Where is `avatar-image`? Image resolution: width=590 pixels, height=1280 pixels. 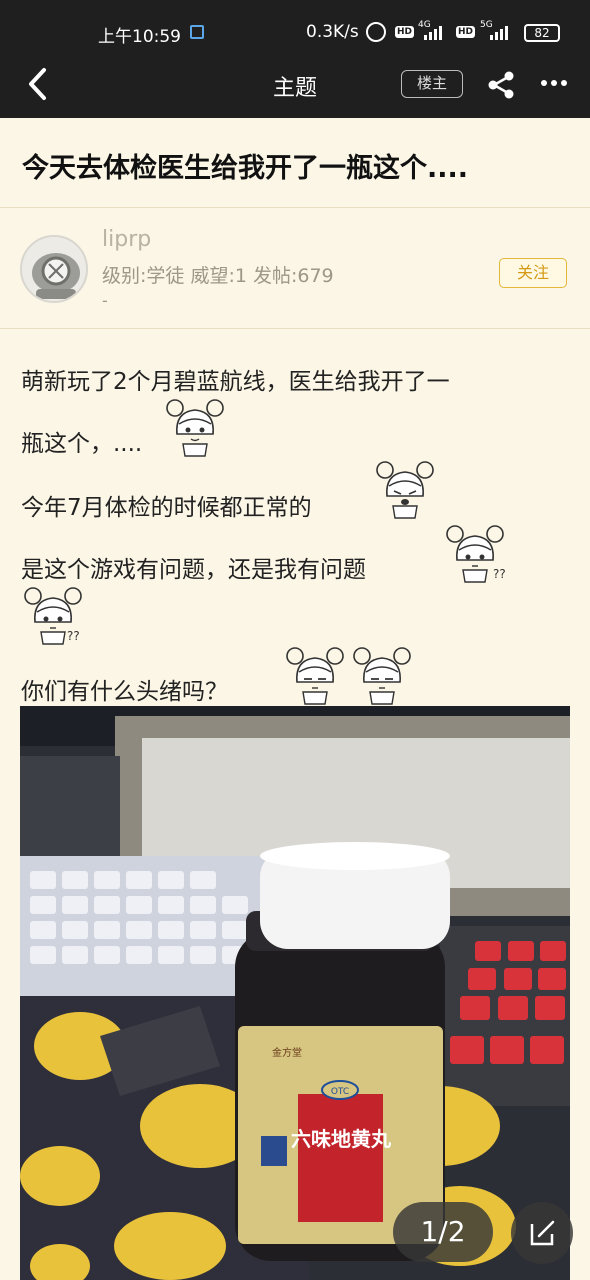 avatar-image is located at coordinates (54, 269).